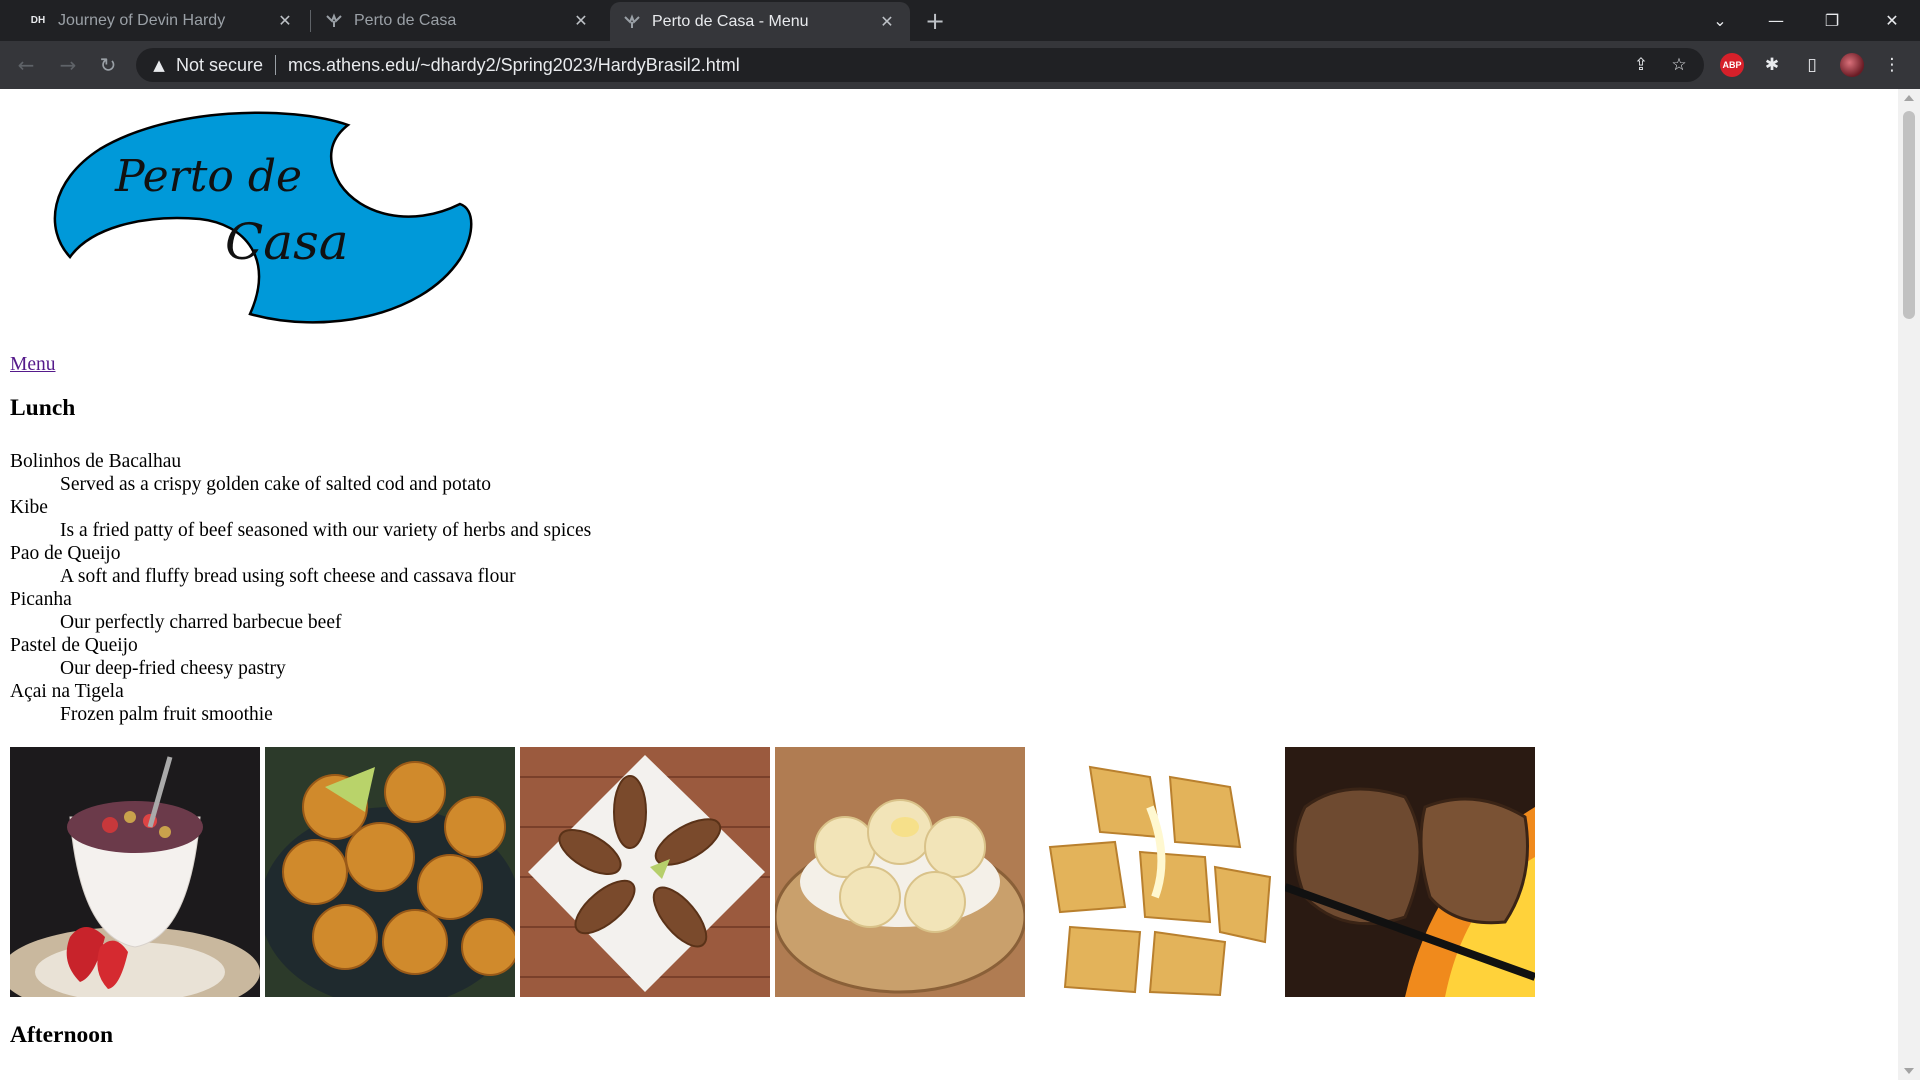 The image size is (1920, 1080). Describe the element at coordinates (730, 21) in the screenshot. I see `tab-title: Perto de Casa - Menu` at that location.